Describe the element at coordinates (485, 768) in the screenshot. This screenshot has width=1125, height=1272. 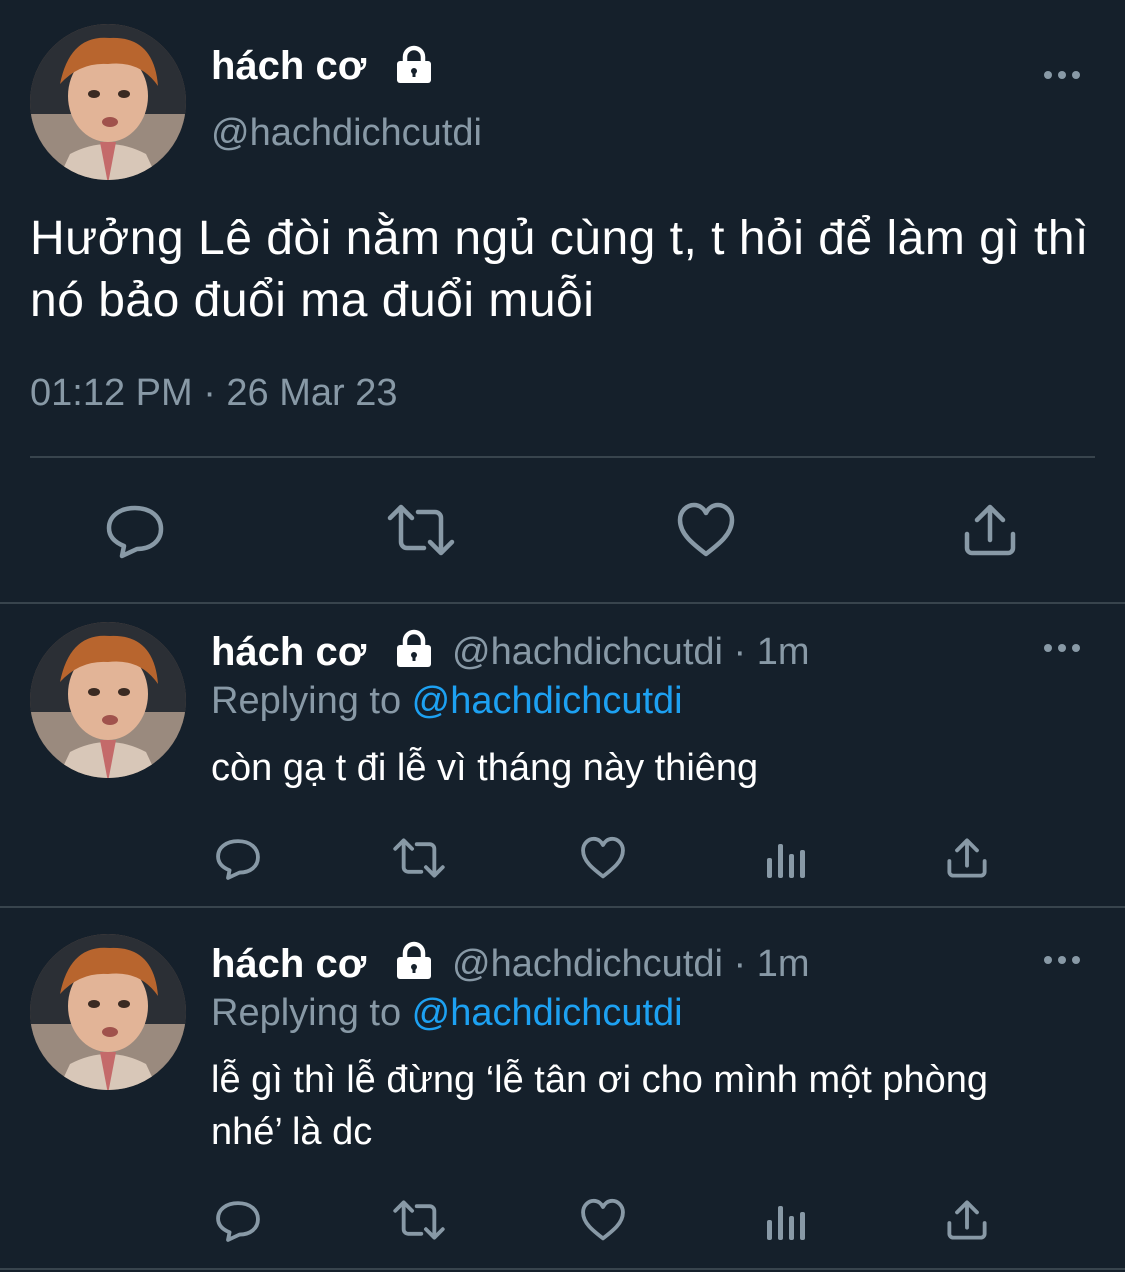
I see `reply-text: còn gạ t đi lễ vì tháng này thiêng` at that location.